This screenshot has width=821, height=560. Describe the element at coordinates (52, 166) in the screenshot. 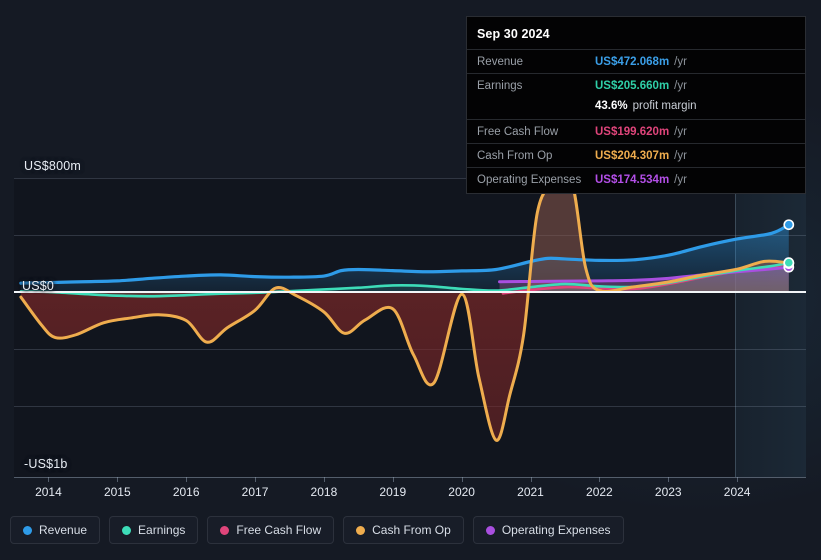

I see `y-axis-label-top: US$800m` at that location.